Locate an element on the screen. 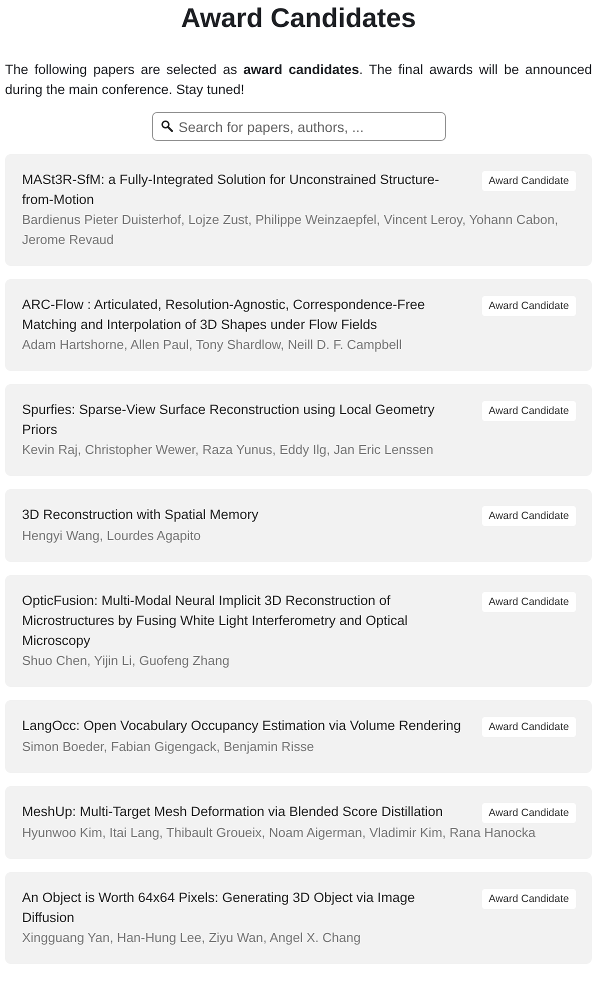  paper-title: 3D Reconstruction with Spatial Memory is located at coordinates (244, 515).